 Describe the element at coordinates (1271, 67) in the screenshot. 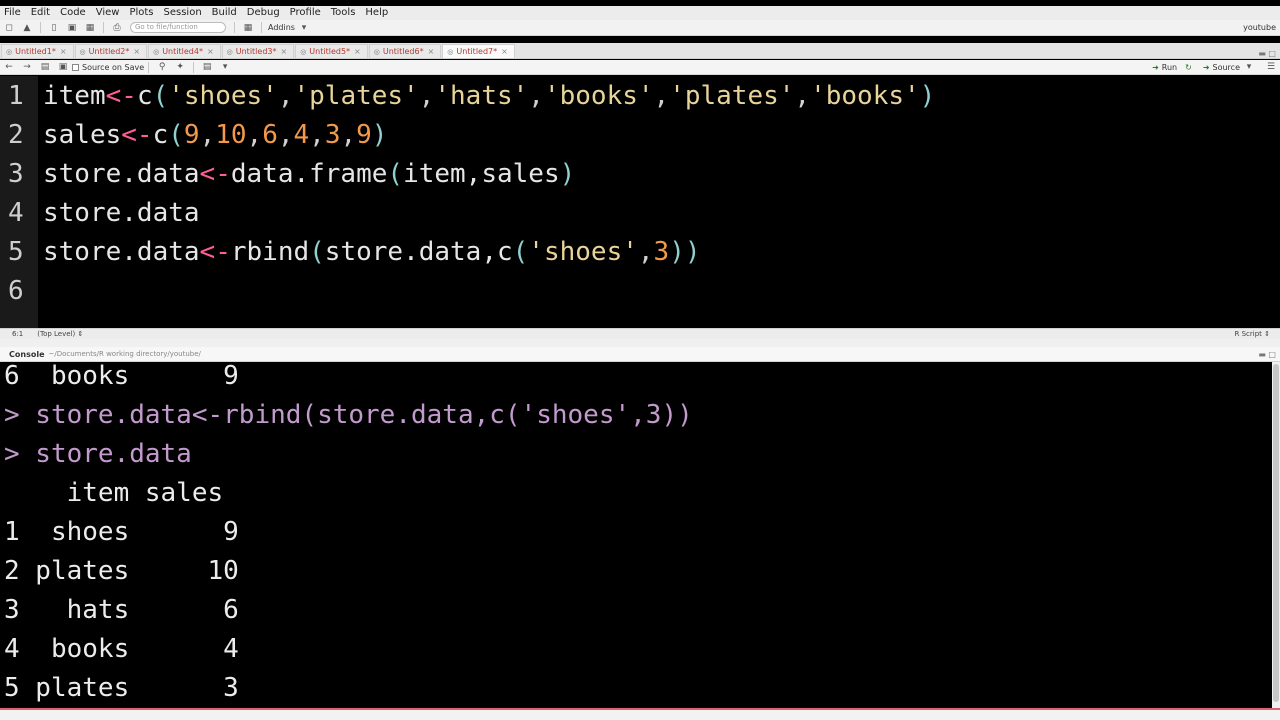

I see `outline-icon: ☰` at that location.